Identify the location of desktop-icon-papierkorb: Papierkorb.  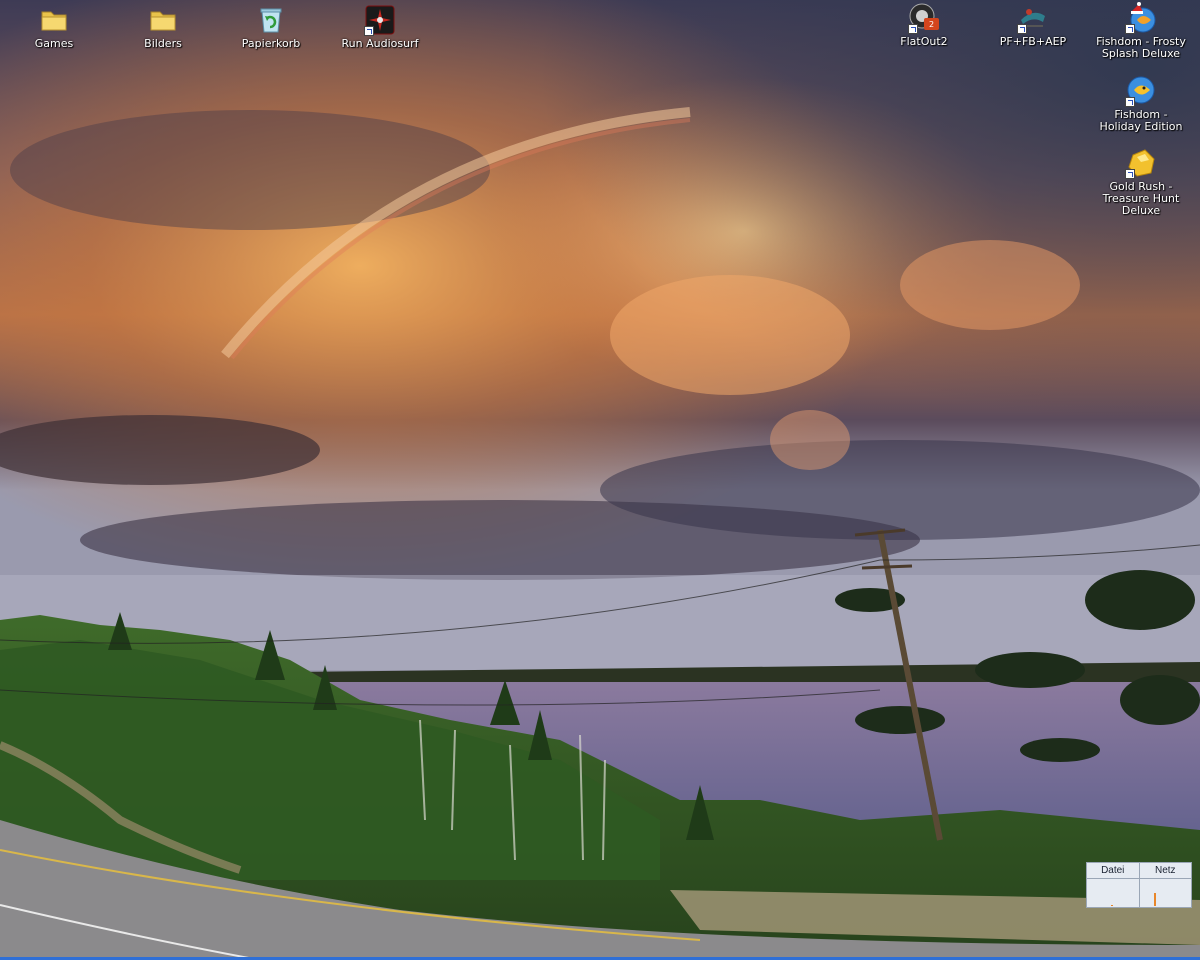
(271, 27).